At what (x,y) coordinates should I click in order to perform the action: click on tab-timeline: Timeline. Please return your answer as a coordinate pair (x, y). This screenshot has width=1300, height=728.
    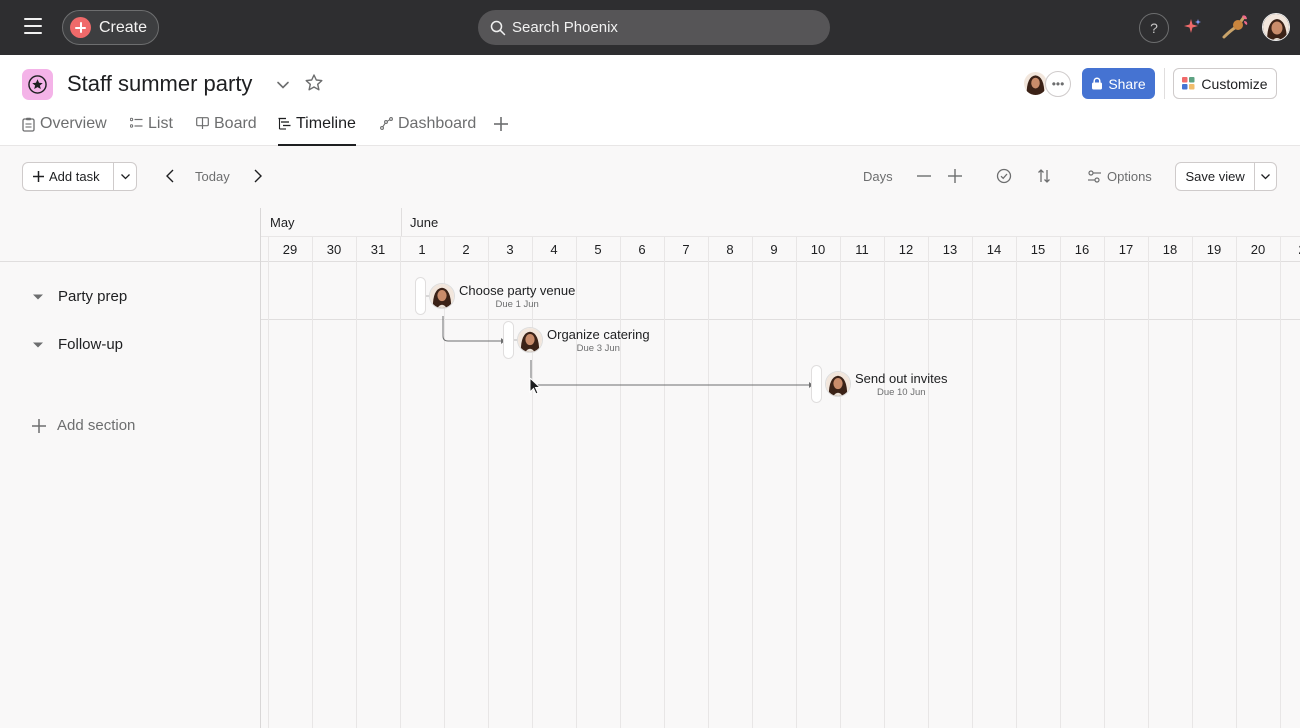
    Looking at the image, I should click on (317, 130).